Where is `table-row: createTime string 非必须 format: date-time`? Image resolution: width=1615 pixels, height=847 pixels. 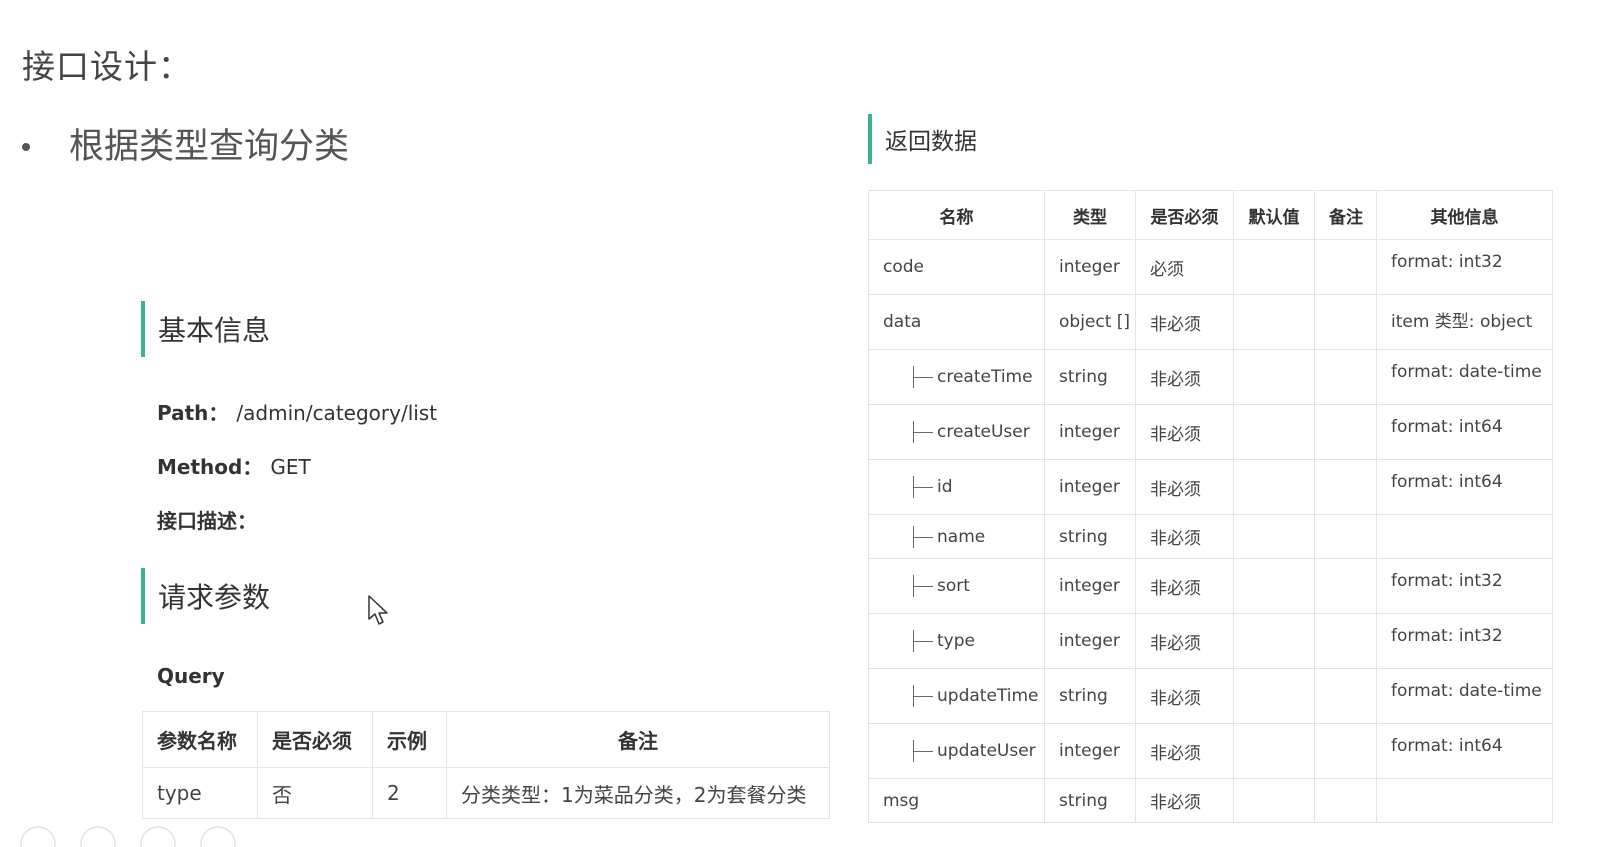 table-row: createTime string 非必须 format: date-time is located at coordinates (1210, 377).